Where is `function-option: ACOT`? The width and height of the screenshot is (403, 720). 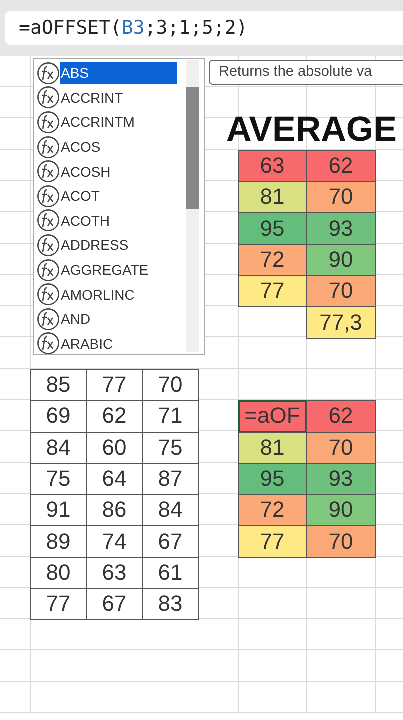
function-option: ACOT is located at coordinates (80, 196).